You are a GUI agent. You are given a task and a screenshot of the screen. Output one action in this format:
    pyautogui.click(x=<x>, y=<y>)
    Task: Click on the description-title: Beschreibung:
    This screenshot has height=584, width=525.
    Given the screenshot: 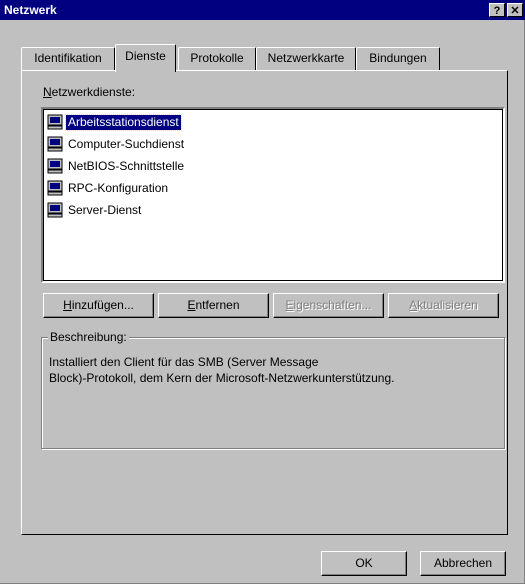 What is the action you would take?
    pyautogui.click(x=88, y=337)
    